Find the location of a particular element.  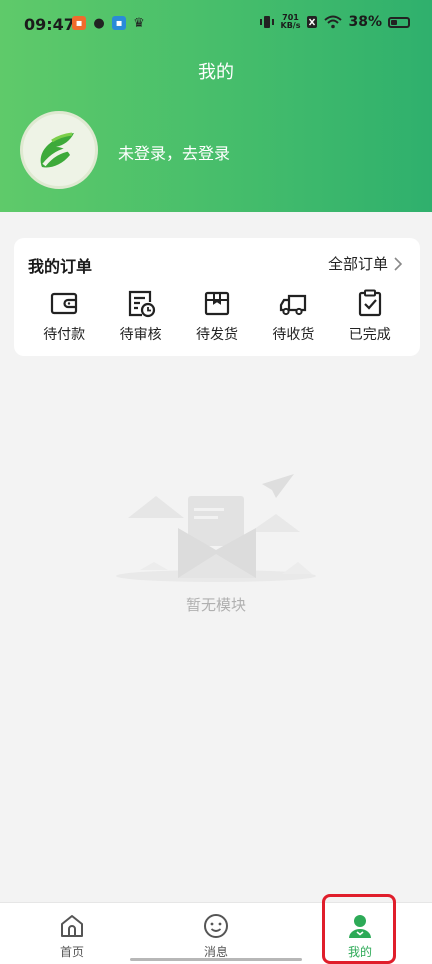

order-section-title: 我的订单 is located at coordinates (60, 266).